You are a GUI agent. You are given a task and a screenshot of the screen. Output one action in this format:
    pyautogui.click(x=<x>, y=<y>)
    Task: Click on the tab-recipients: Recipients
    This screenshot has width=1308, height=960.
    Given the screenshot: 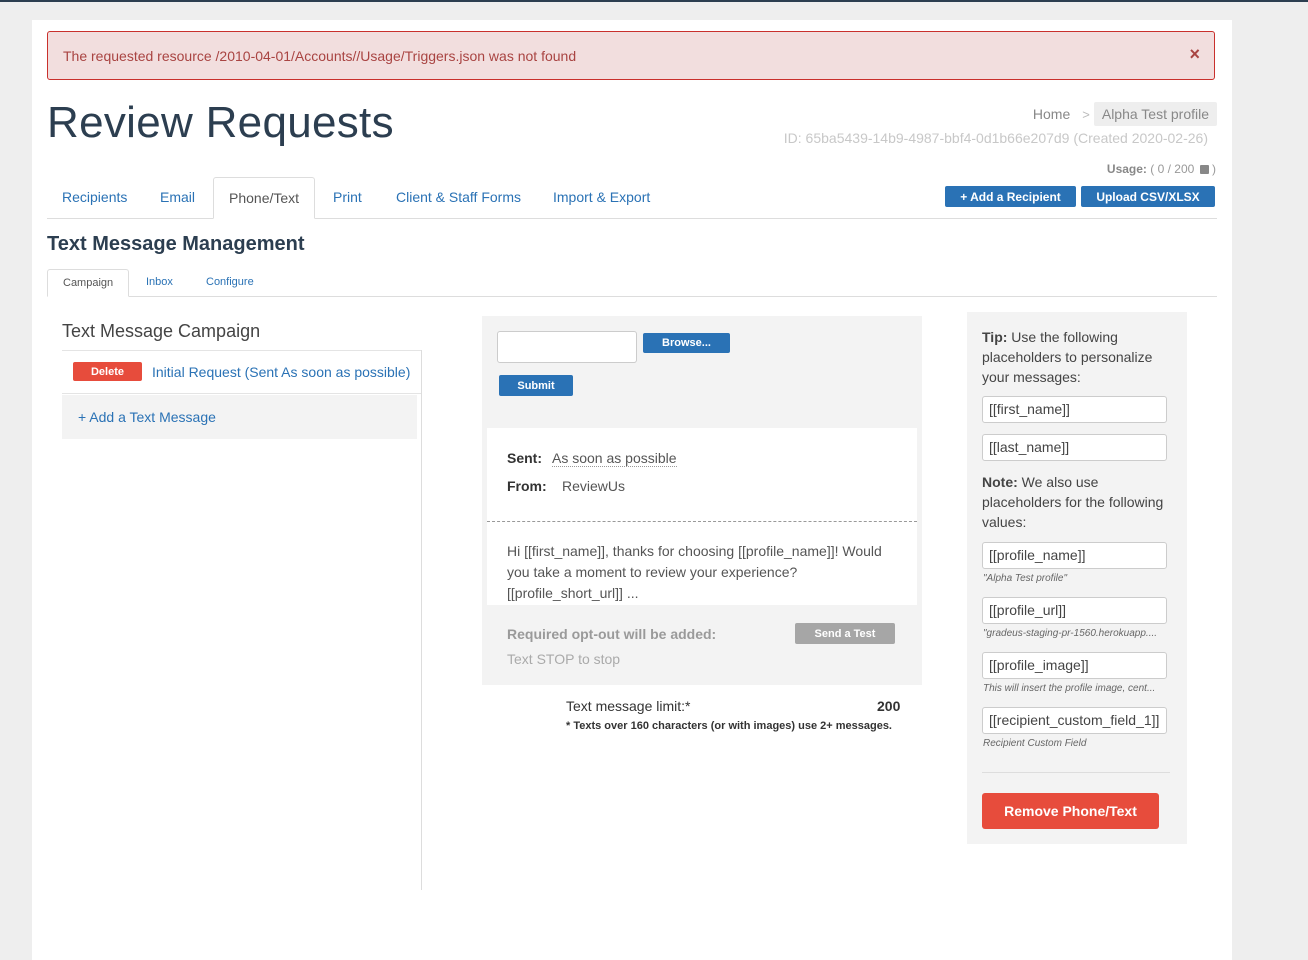 What is the action you would take?
    pyautogui.click(x=94, y=197)
    